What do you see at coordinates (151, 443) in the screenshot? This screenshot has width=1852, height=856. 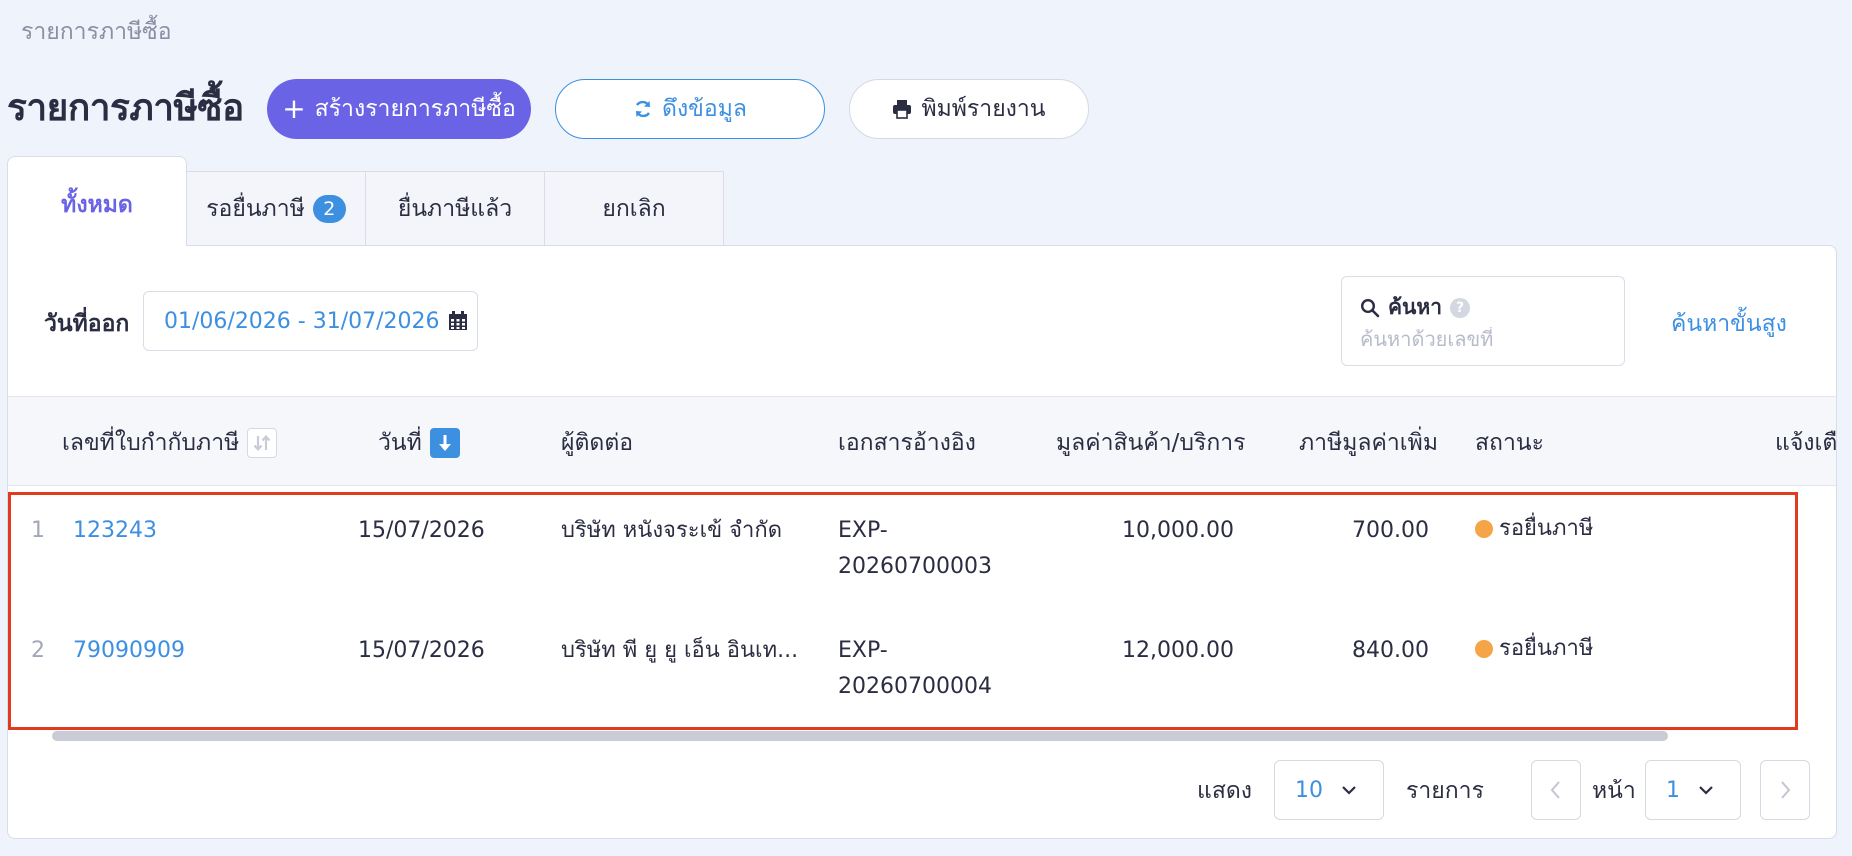 I see `col-invoice-number-label: เลขที่ใบกำกับภาษี` at bounding box center [151, 443].